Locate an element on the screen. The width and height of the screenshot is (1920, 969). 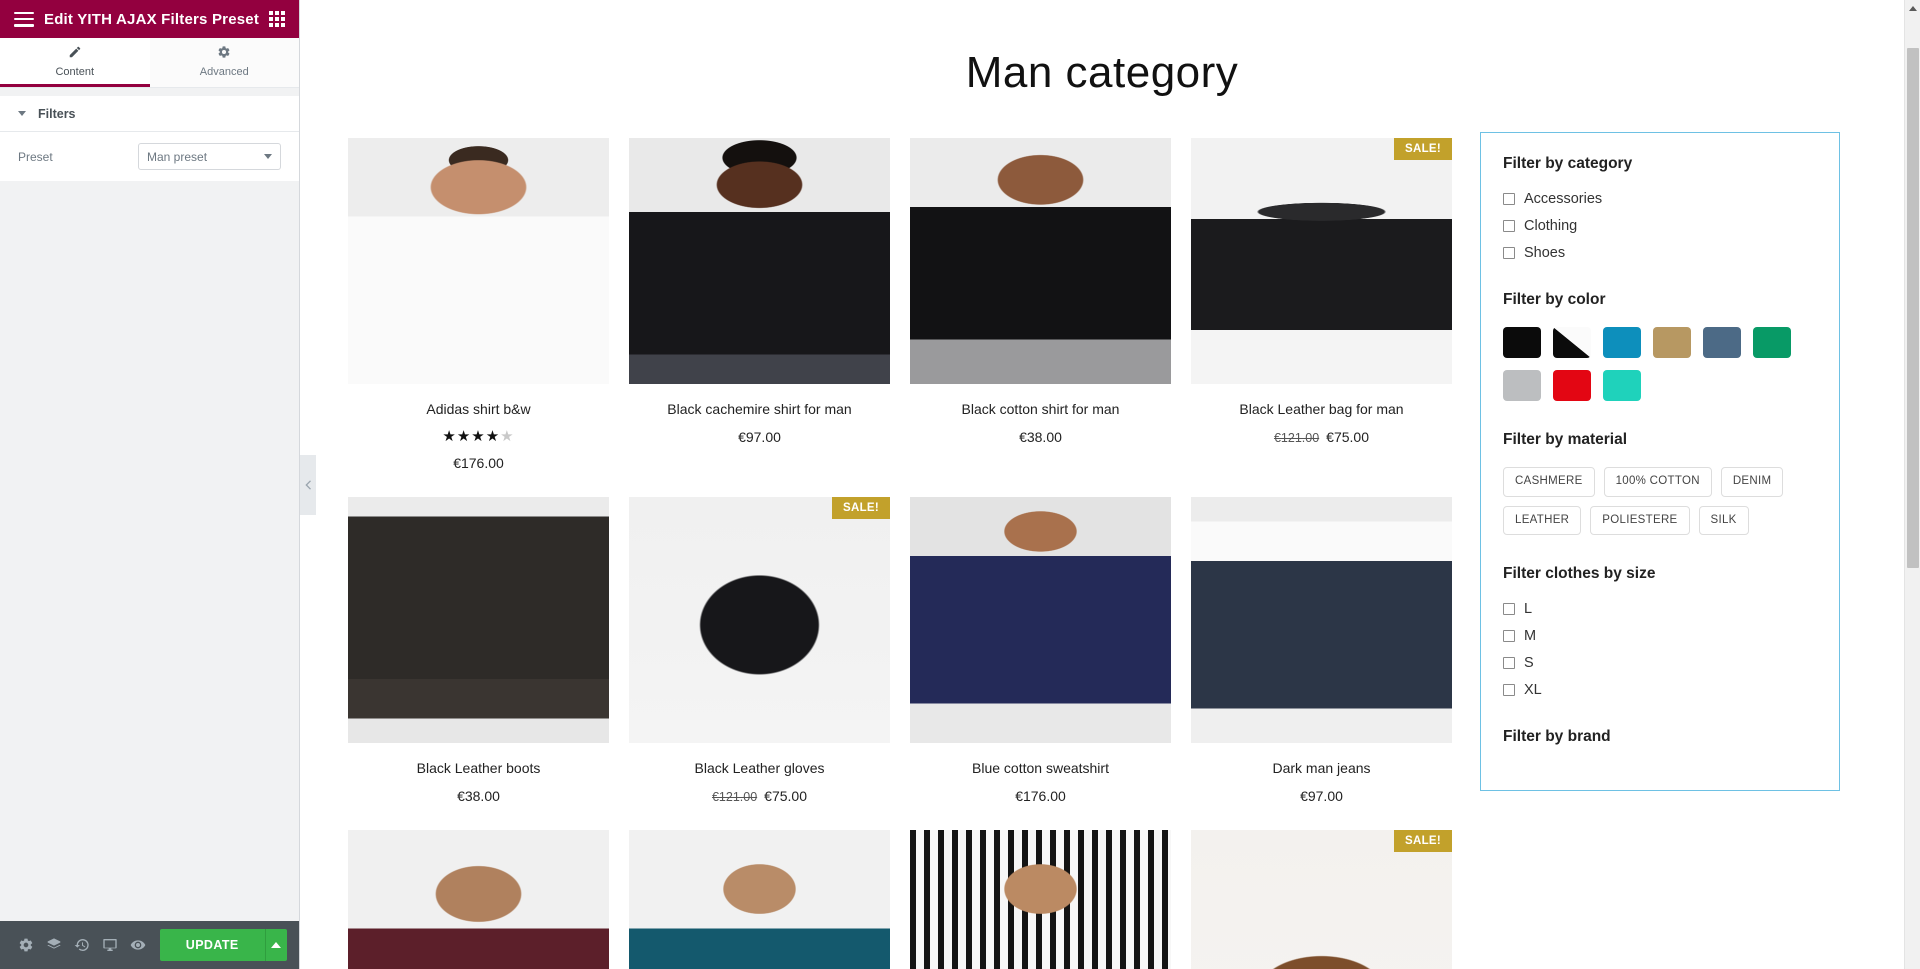
preview-scrollbar is located at coordinates (1912, 484).